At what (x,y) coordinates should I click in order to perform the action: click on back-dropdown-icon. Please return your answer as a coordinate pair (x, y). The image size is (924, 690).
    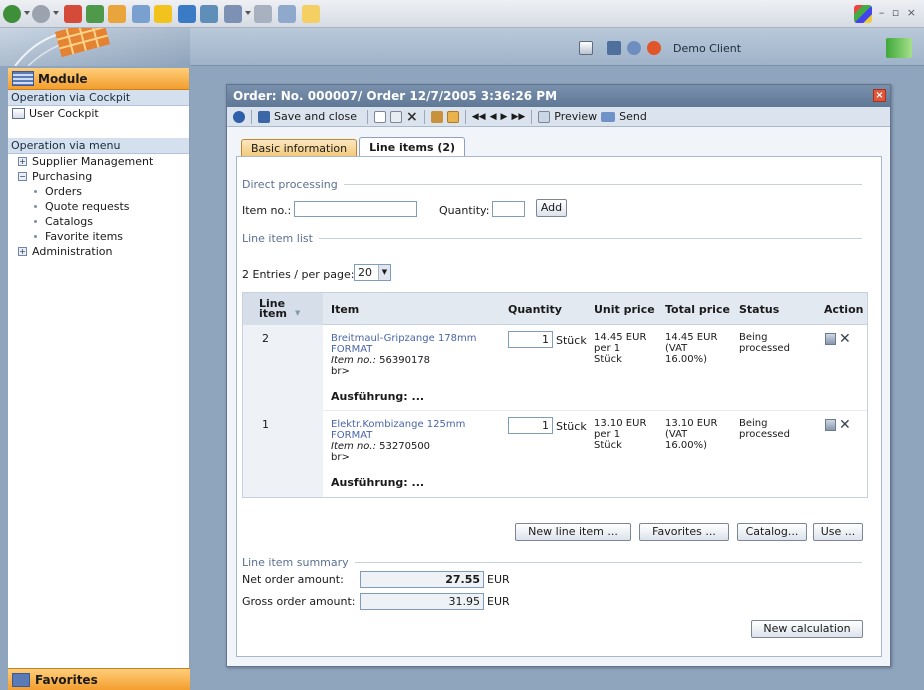
    Looking at the image, I should click on (27, 13).